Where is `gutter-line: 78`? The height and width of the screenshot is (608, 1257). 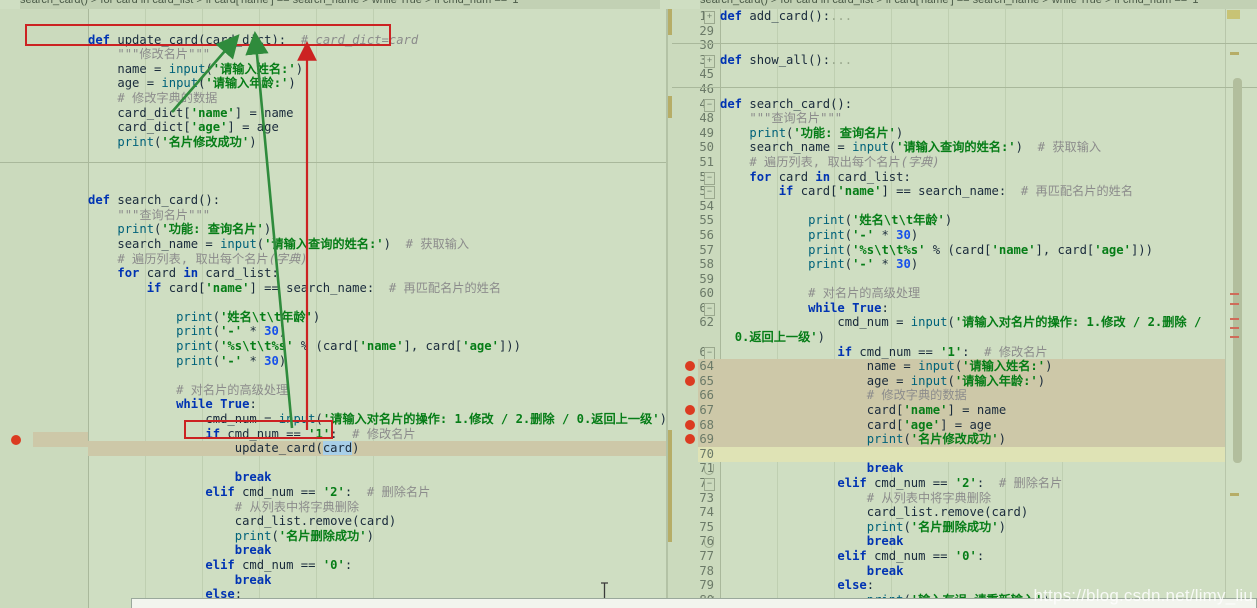 gutter-line: 78 is located at coordinates (694, 571).